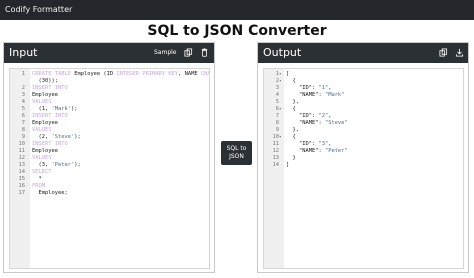 The height and width of the screenshot is (278, 474). Describe the element at coordinates (109, 130) in the screenshot. I see `code-line: 8 VALUES` at that location.